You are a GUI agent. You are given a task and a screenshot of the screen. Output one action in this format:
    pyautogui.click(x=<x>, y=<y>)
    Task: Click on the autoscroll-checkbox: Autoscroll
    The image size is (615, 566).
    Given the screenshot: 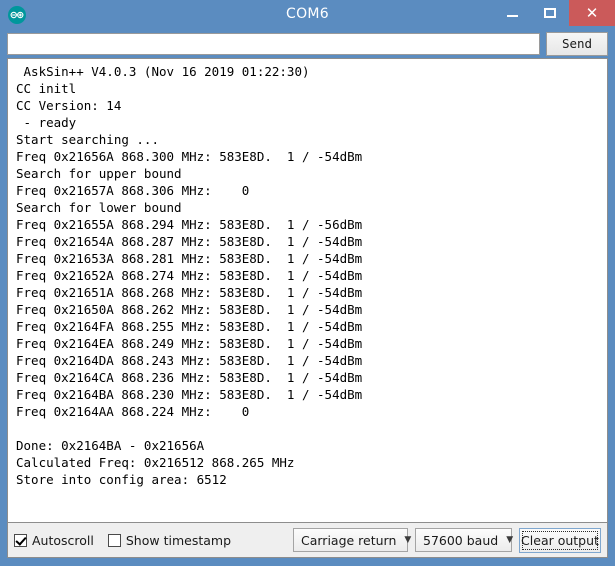 What is the action you would take?
    pyautogui.click(x=54, y=540)
    